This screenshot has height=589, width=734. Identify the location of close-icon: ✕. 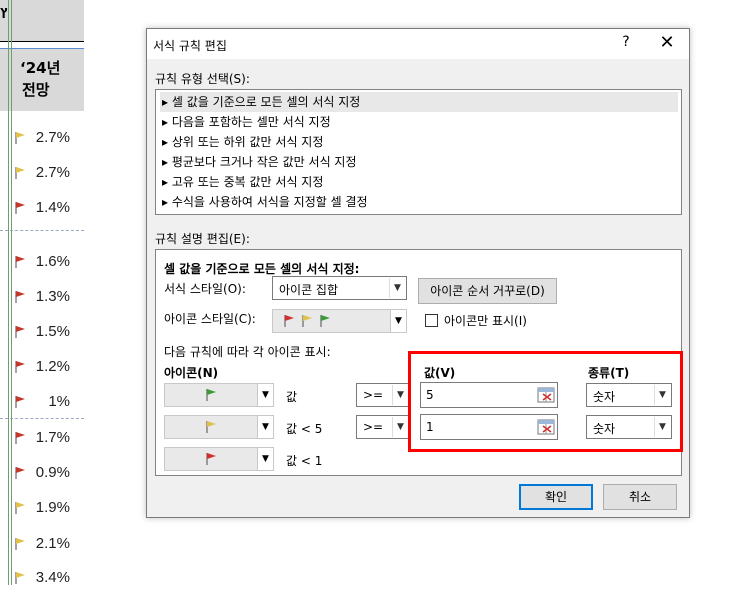
(667, 42).